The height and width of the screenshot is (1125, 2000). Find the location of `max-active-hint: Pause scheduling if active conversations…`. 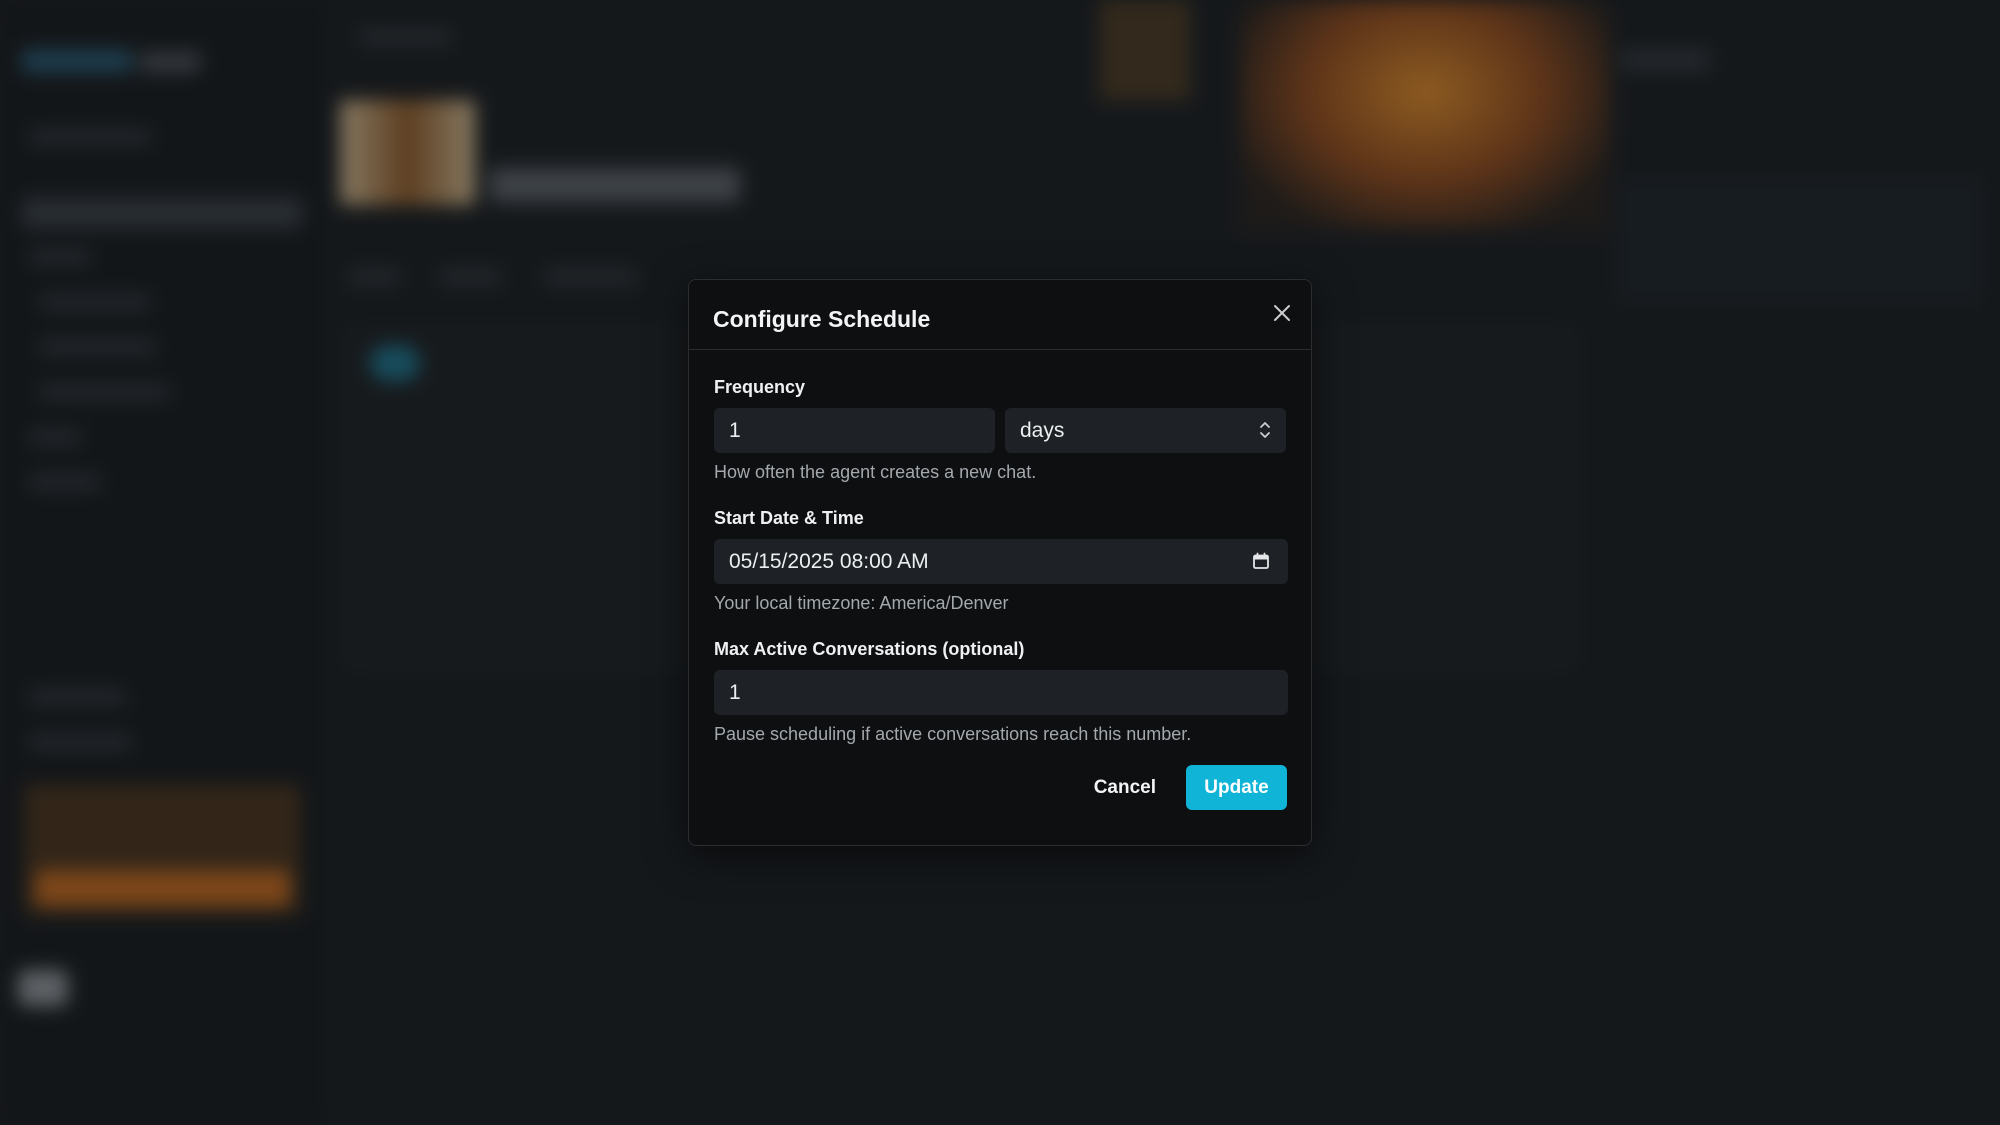

max-active-hint: Pause scheduling if active conversations… is located at coordinates (953, 734).